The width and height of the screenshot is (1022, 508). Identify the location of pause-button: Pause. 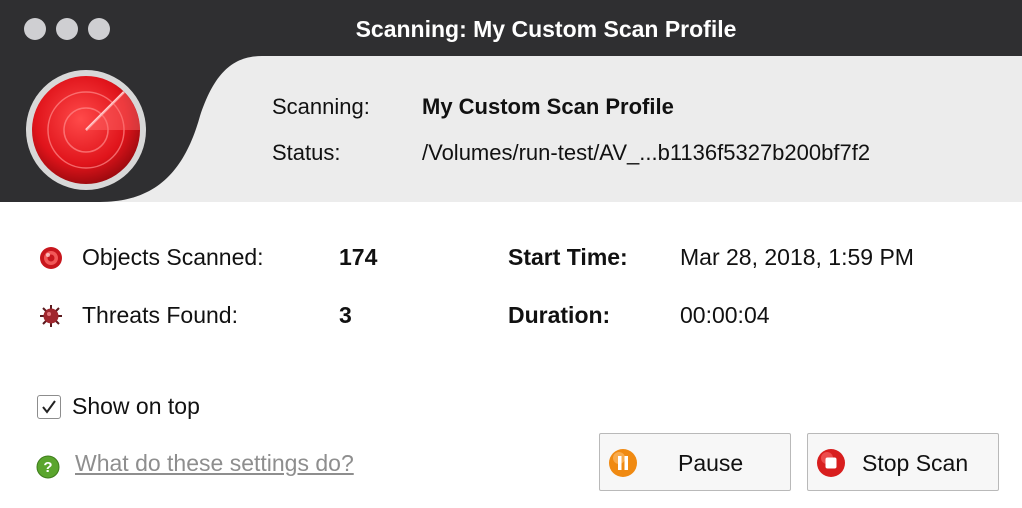
(695, 462).